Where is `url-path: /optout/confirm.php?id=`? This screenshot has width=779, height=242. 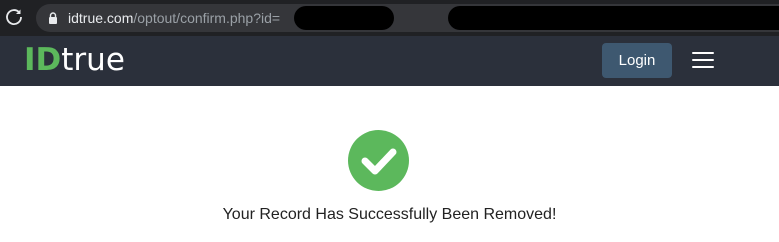 url-path: /optout/confirm.php?id= is located at coordinates (207, 18).